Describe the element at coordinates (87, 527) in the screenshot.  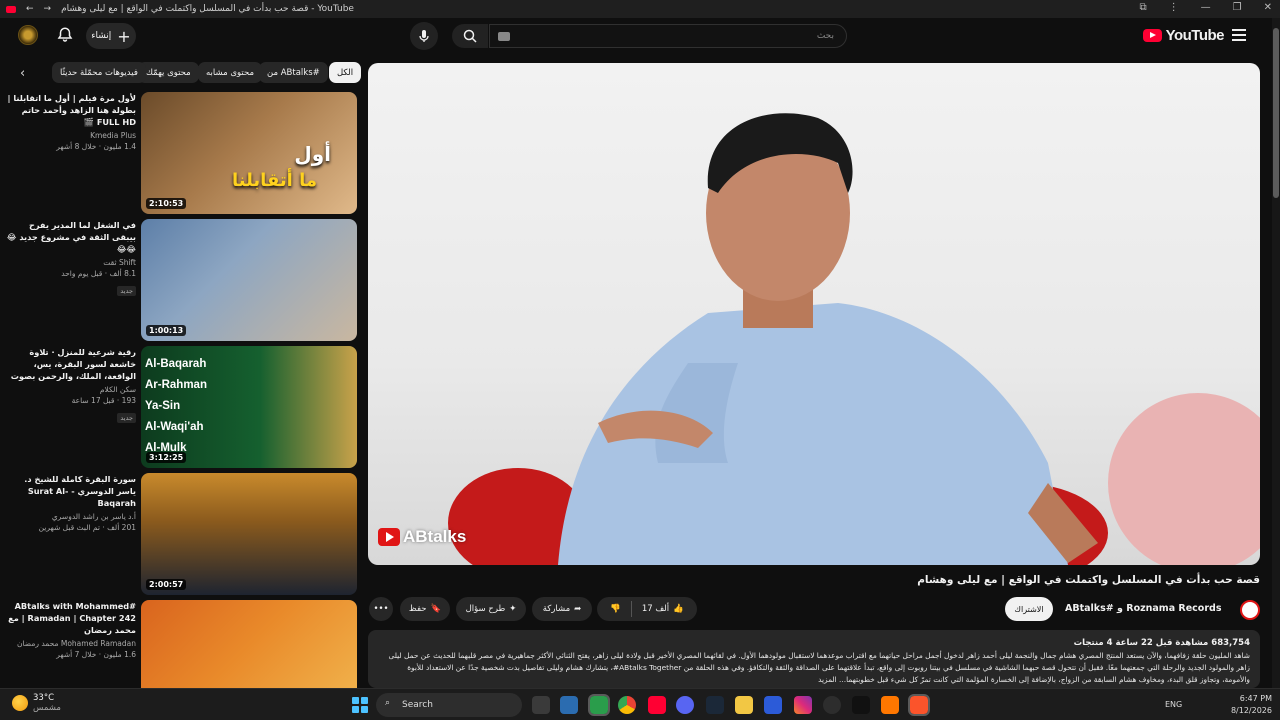
I see `video-views: 201 ألف · تم البث قبل شهرين` at that location.